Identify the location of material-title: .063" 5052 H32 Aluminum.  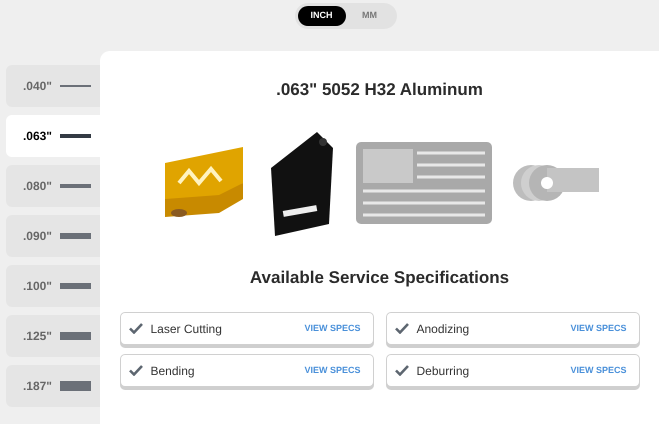
(379, 90).